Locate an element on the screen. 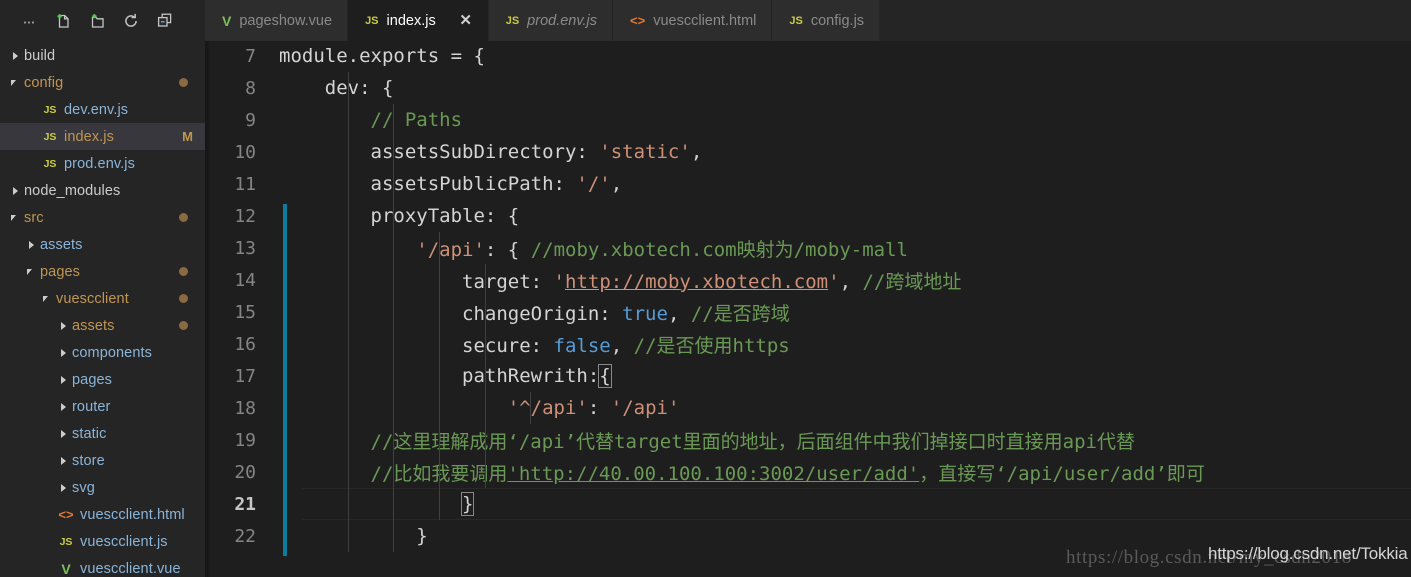 The image size is (1411, 577). line-number: 16 is located at coordinates (245, 344).